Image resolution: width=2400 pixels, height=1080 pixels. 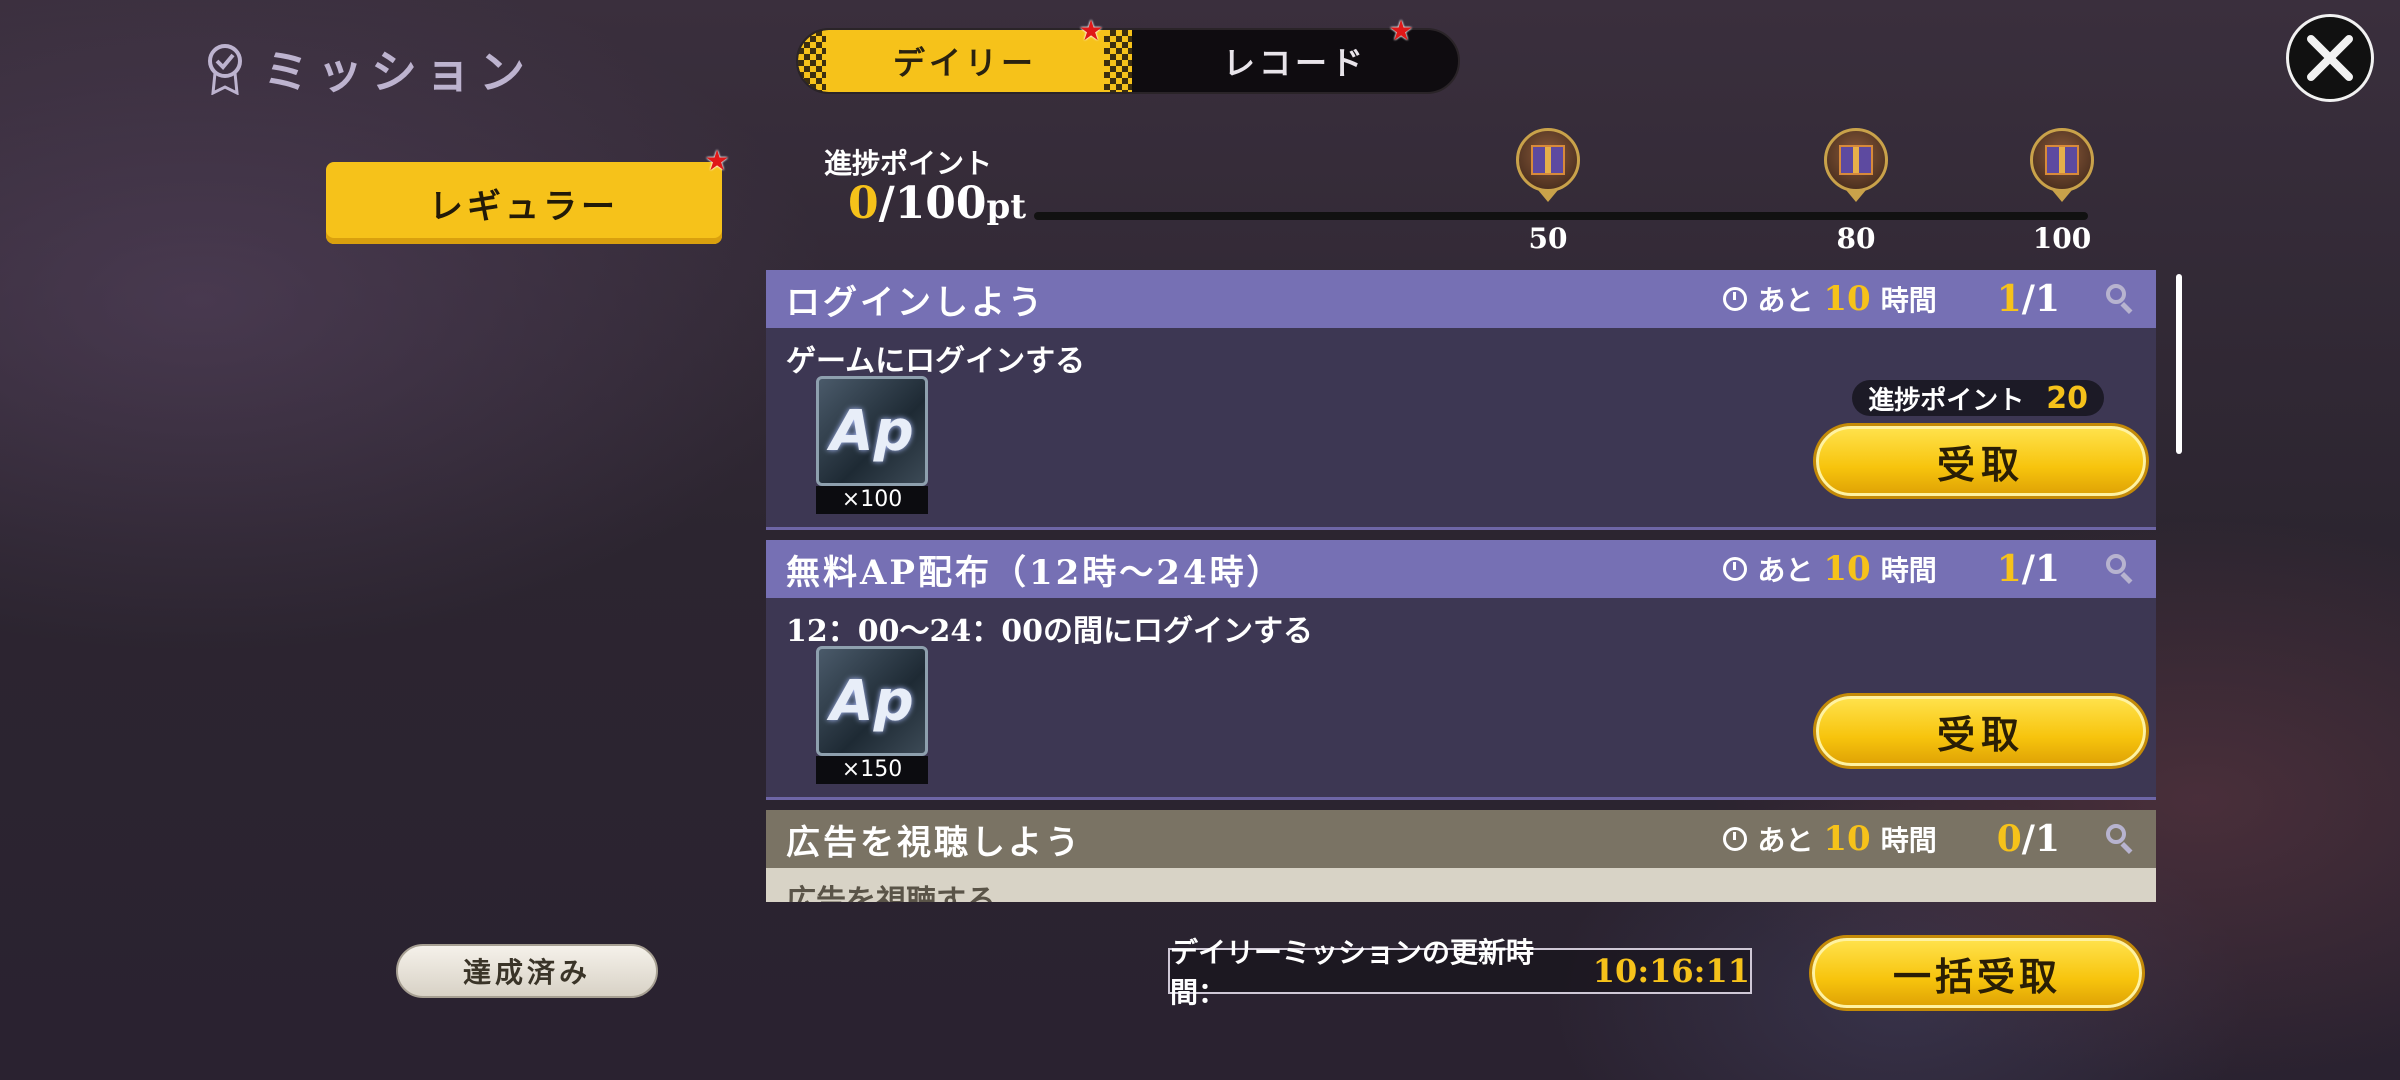 I want to click on mission-title: 広告を視聴しよう, so click(x=934, y=842).